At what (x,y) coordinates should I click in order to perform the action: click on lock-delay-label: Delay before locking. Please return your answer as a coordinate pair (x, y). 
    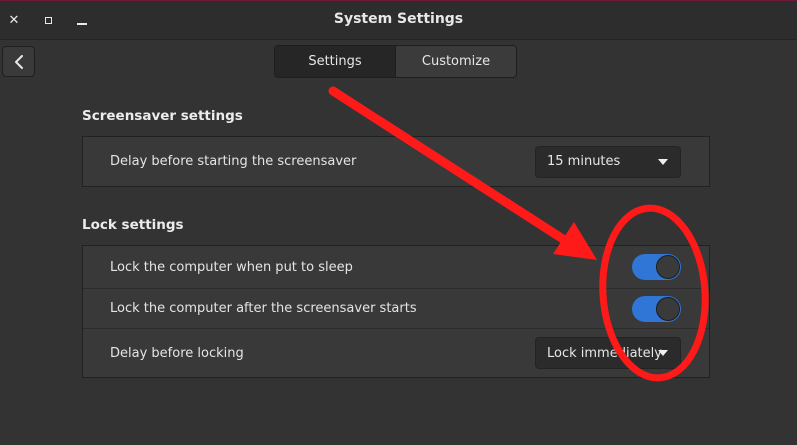
    Looking at the image, I should click on (177, 353).